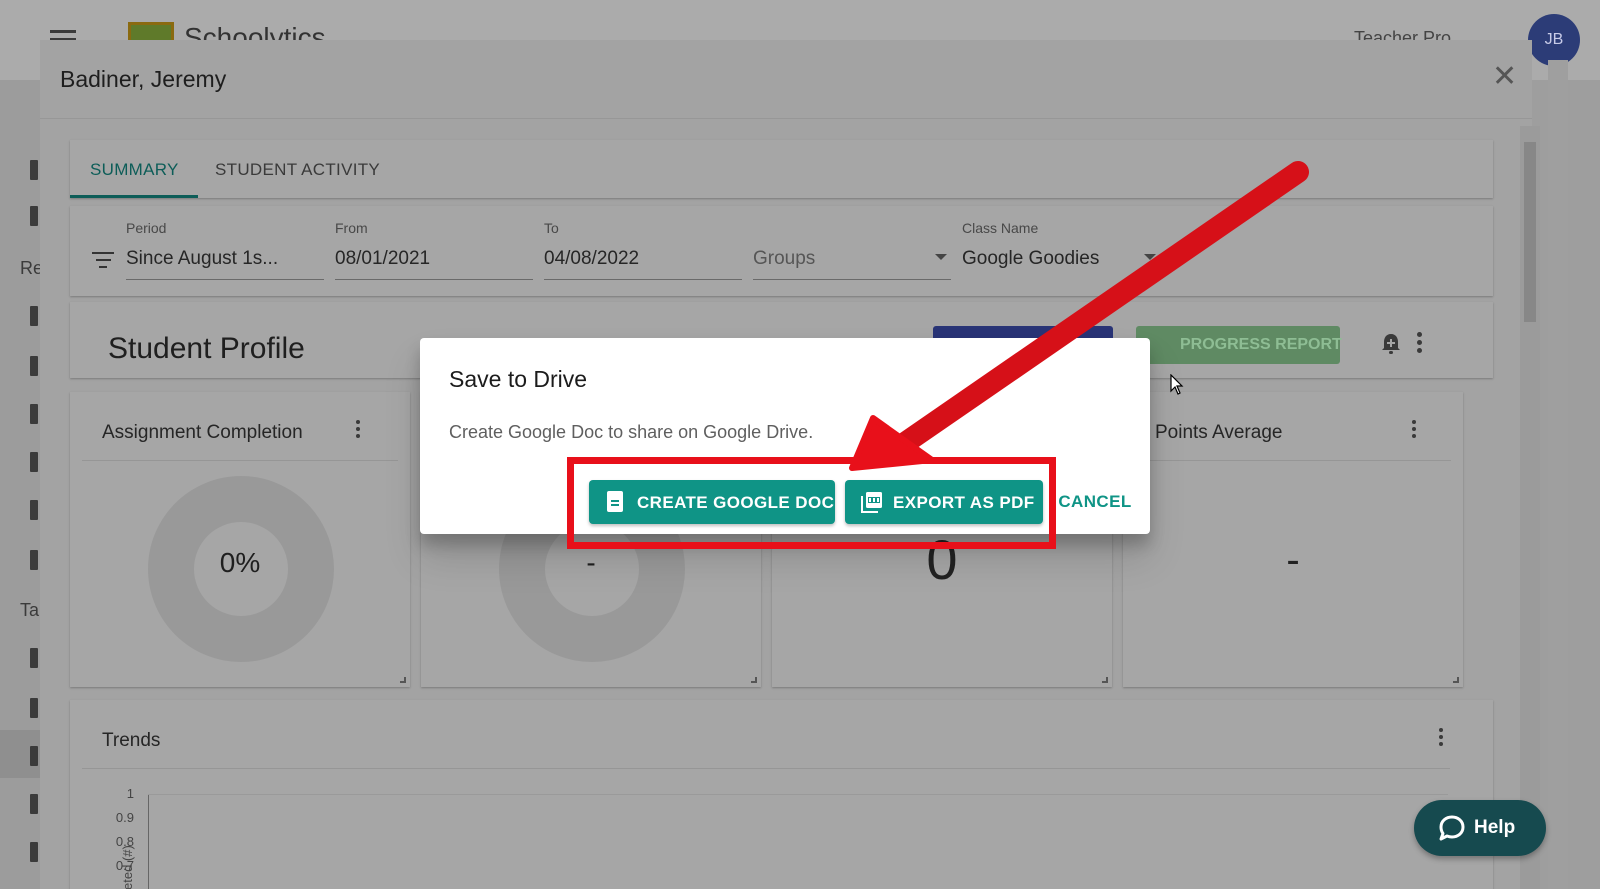 The width and height of the screenshot is (1600, 889). I want to click on scrollbar-thumb, so click(1530, 232).